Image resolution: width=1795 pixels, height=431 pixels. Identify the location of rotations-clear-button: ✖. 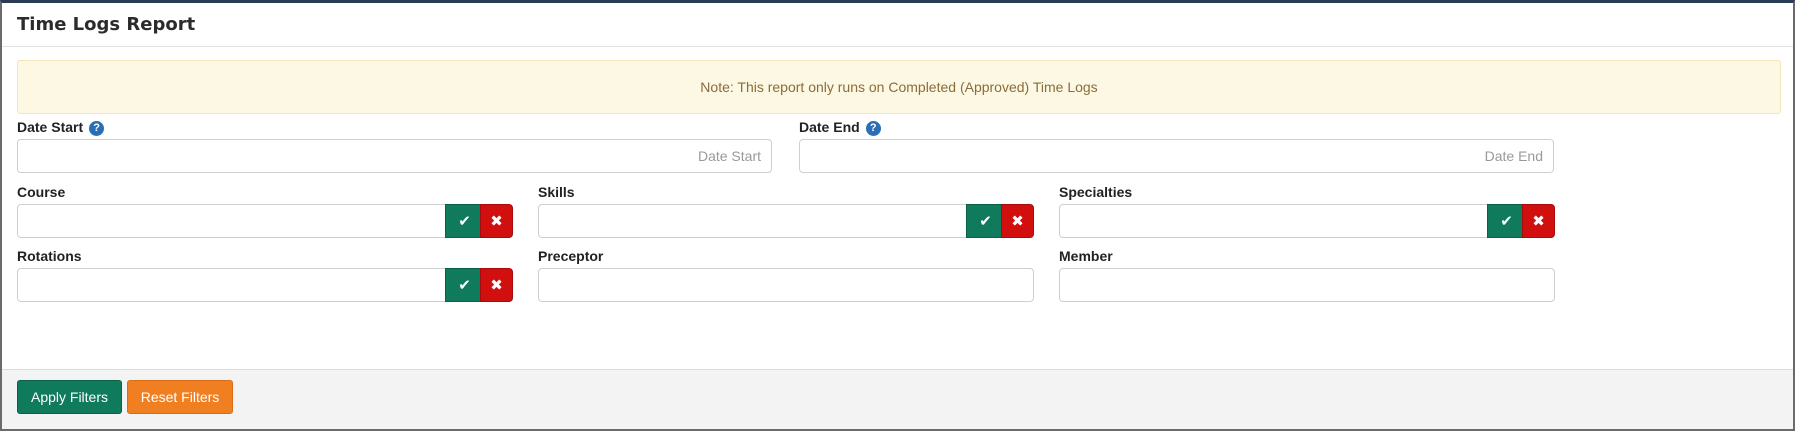
(496, 285).